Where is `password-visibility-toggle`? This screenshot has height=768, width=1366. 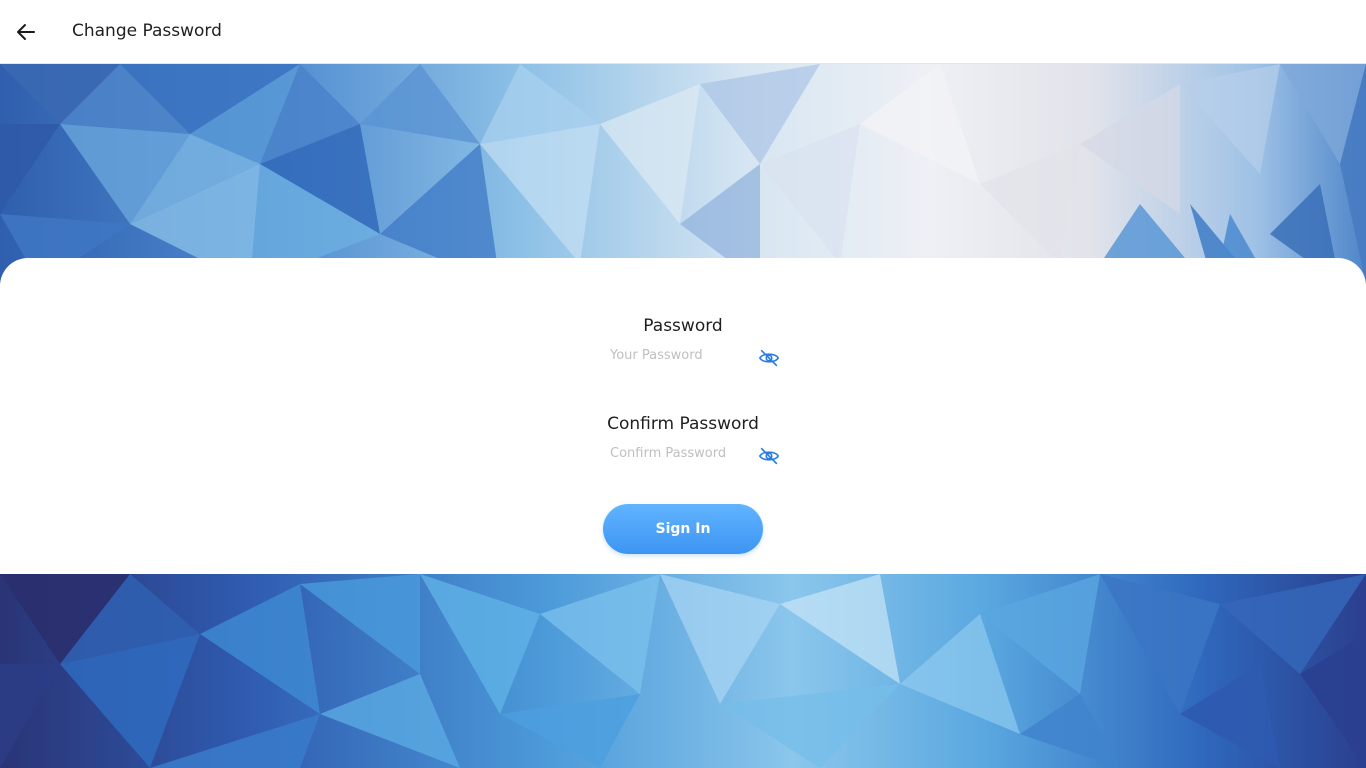
password-visibility-toggle is located at coordinates (769, 358).